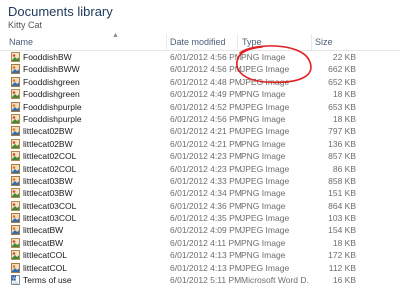 This screenshot has width=400, height=301. What do you see at coordinates (206, 156) in the screenshot?
I see `file-date-modified: 6/01/2012 4:23 PM` at bounding box center [206, 156].